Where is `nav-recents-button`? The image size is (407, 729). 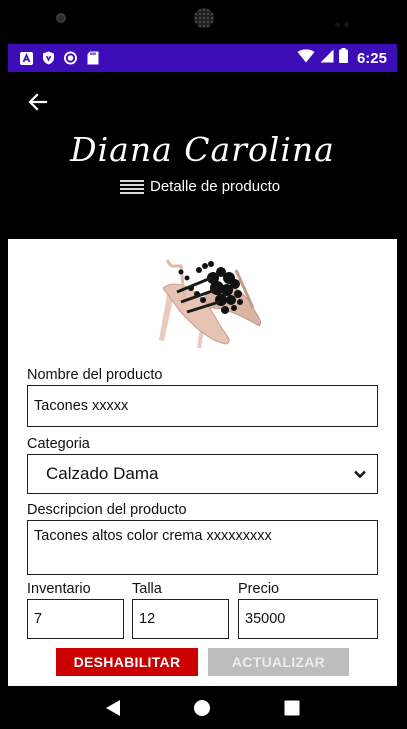
nav-recents-button is located at coordinates (292, 708).